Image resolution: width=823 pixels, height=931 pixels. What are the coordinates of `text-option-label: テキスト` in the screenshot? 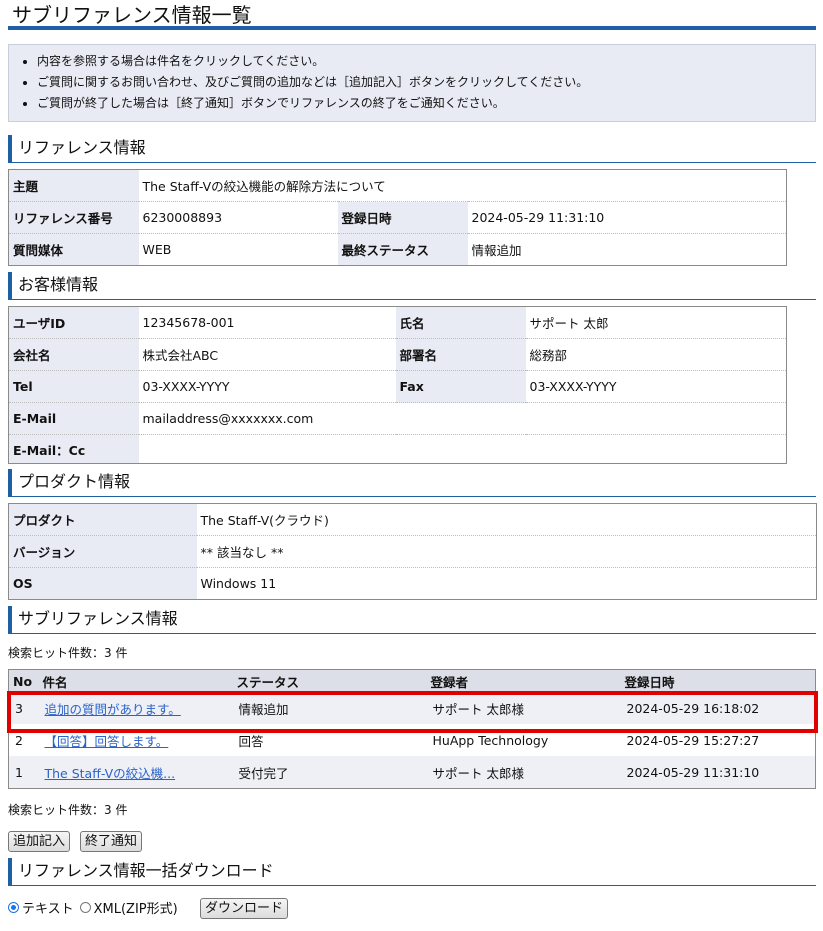 It's located at (48, 909).